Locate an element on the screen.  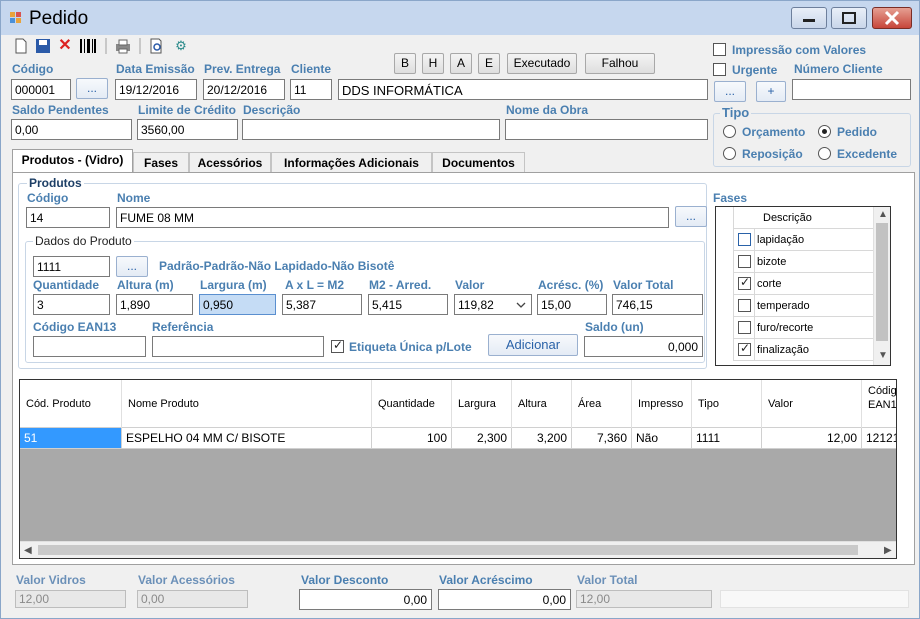
table-cell: 7,360 is located at coordinates (602, 438).